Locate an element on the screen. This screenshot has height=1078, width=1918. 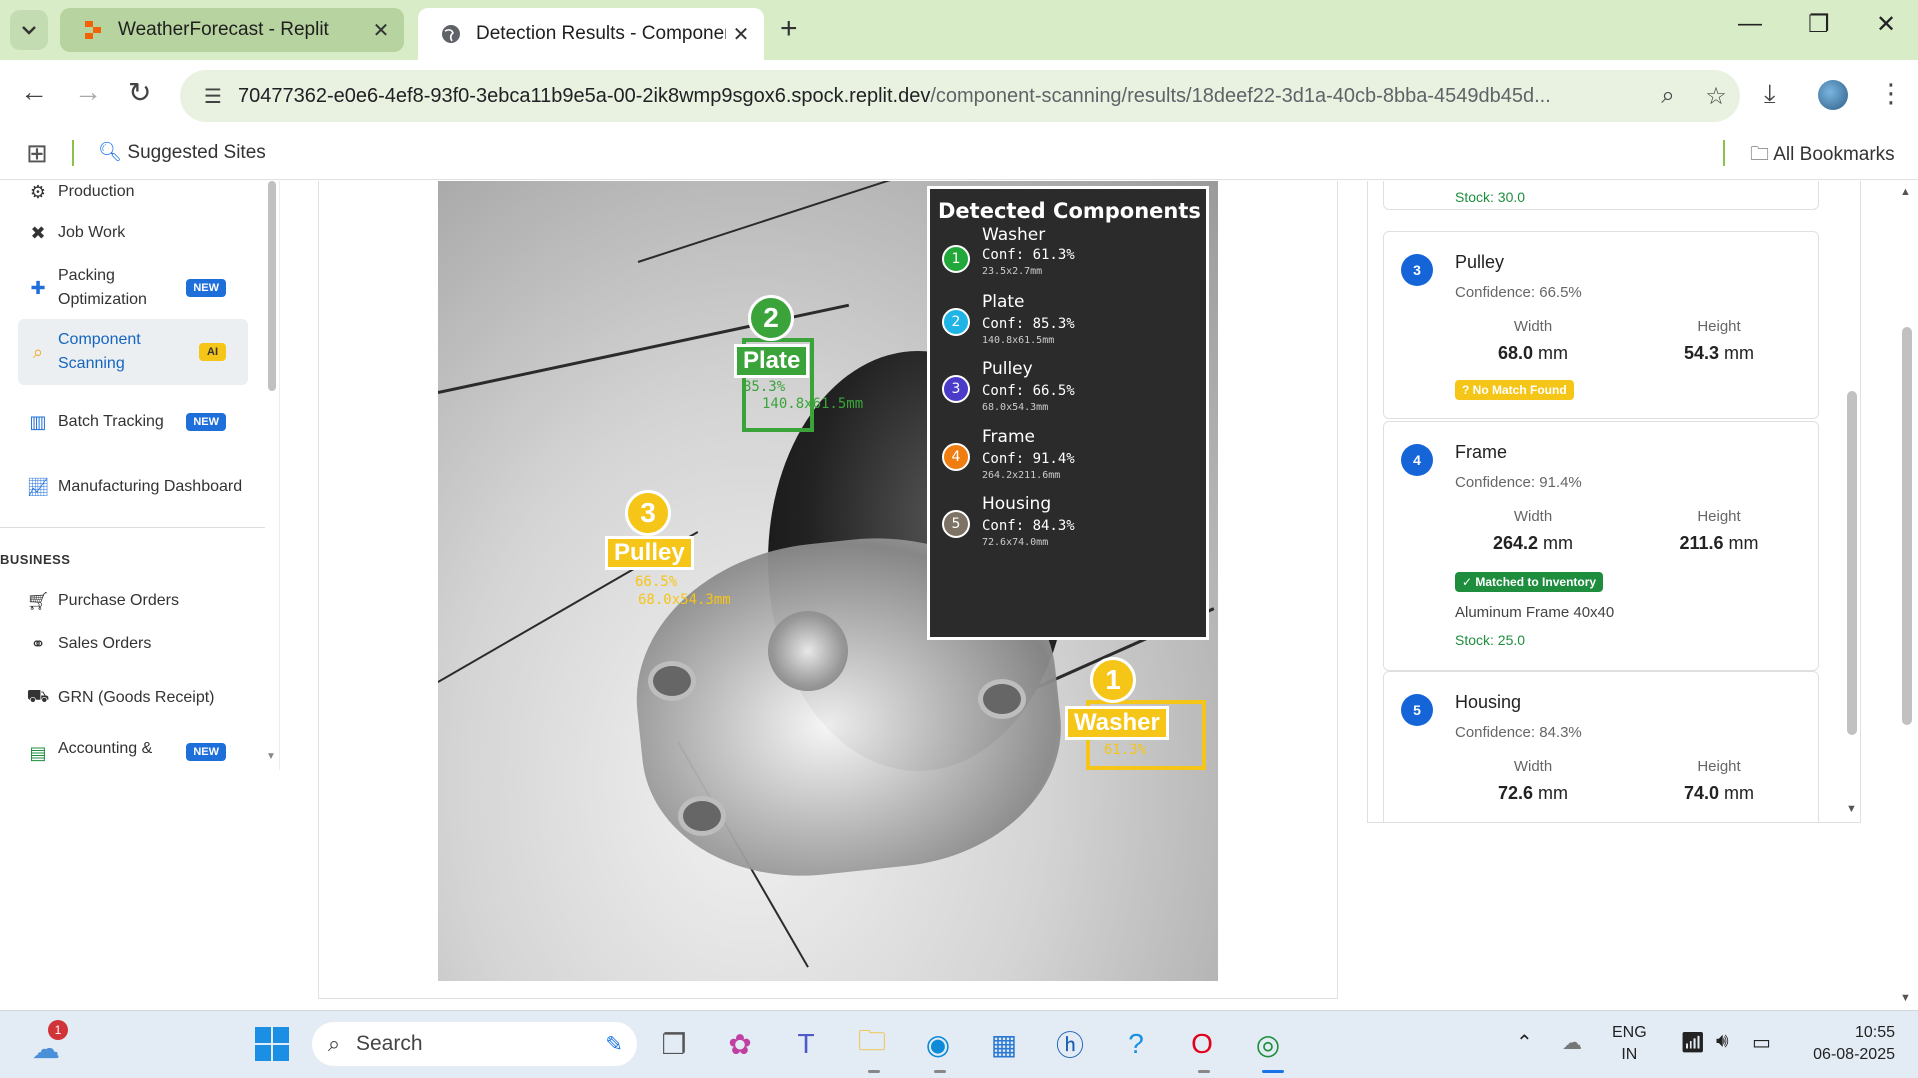
marker-confidence: 85.3% is located at coordinates (764, 387).